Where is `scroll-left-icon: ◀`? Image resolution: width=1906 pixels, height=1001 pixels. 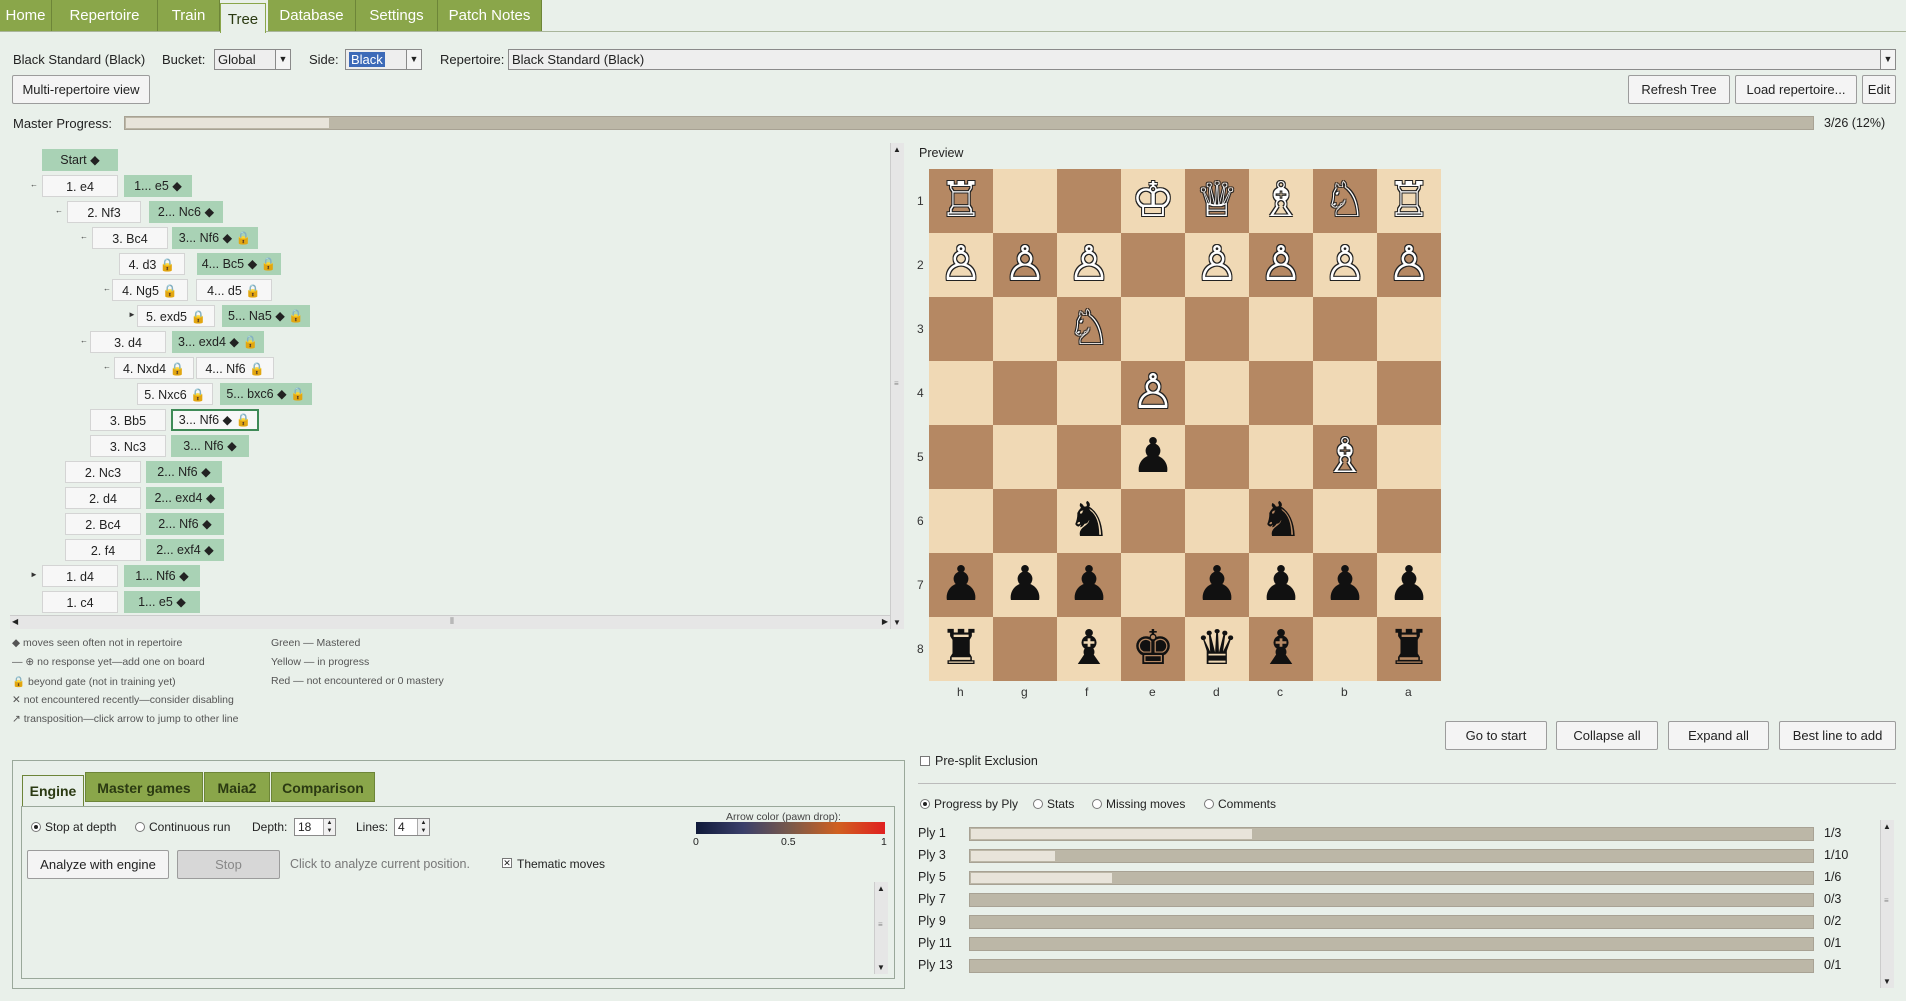 scroll-left-icon: ◀ is located at coordinates (15, 621).